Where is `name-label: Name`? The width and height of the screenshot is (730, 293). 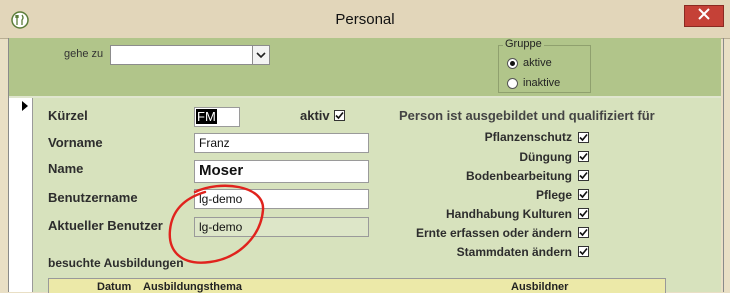
name-label: Name is located at coordinates (66, 168).